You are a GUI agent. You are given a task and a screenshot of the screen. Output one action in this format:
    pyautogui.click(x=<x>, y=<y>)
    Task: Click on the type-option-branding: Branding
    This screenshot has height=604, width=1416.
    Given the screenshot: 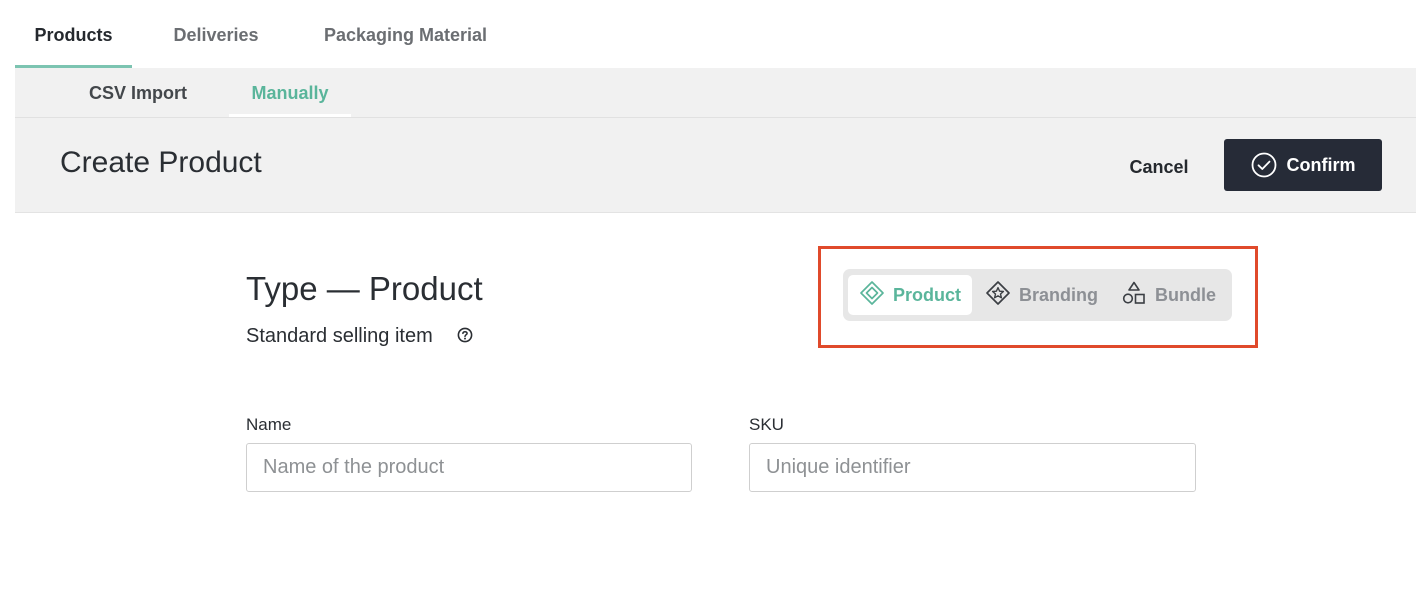 What is the action you would take?
    pyautogui.click(x=1045, y=295)
    